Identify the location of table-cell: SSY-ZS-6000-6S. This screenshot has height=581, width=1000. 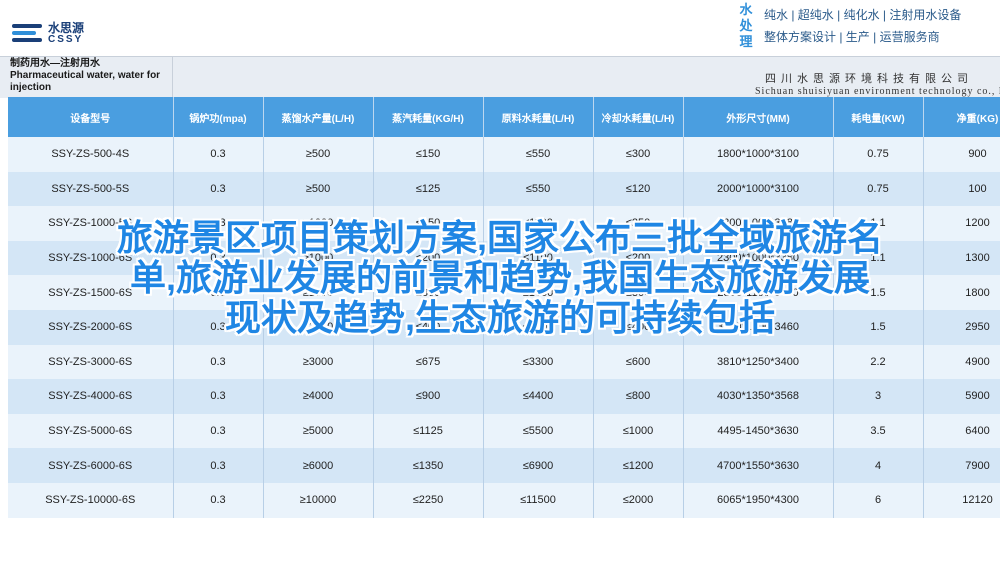
(91, 465).